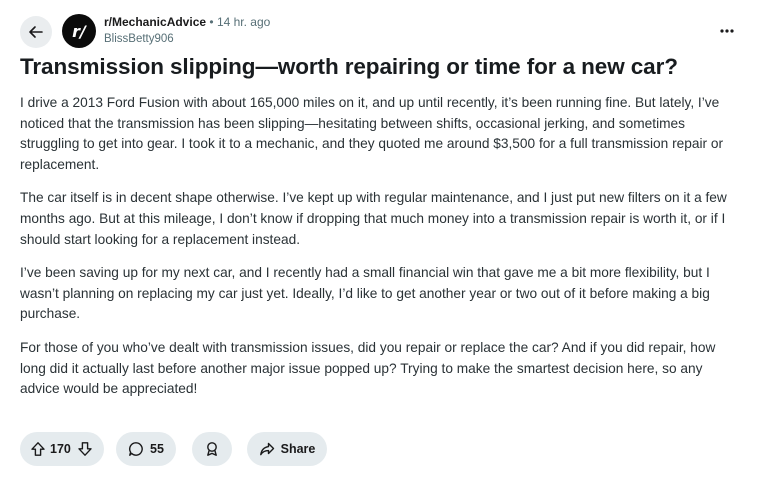 This screenshot has height=477, width=760. I want to click on award-button, so click(212, 449).